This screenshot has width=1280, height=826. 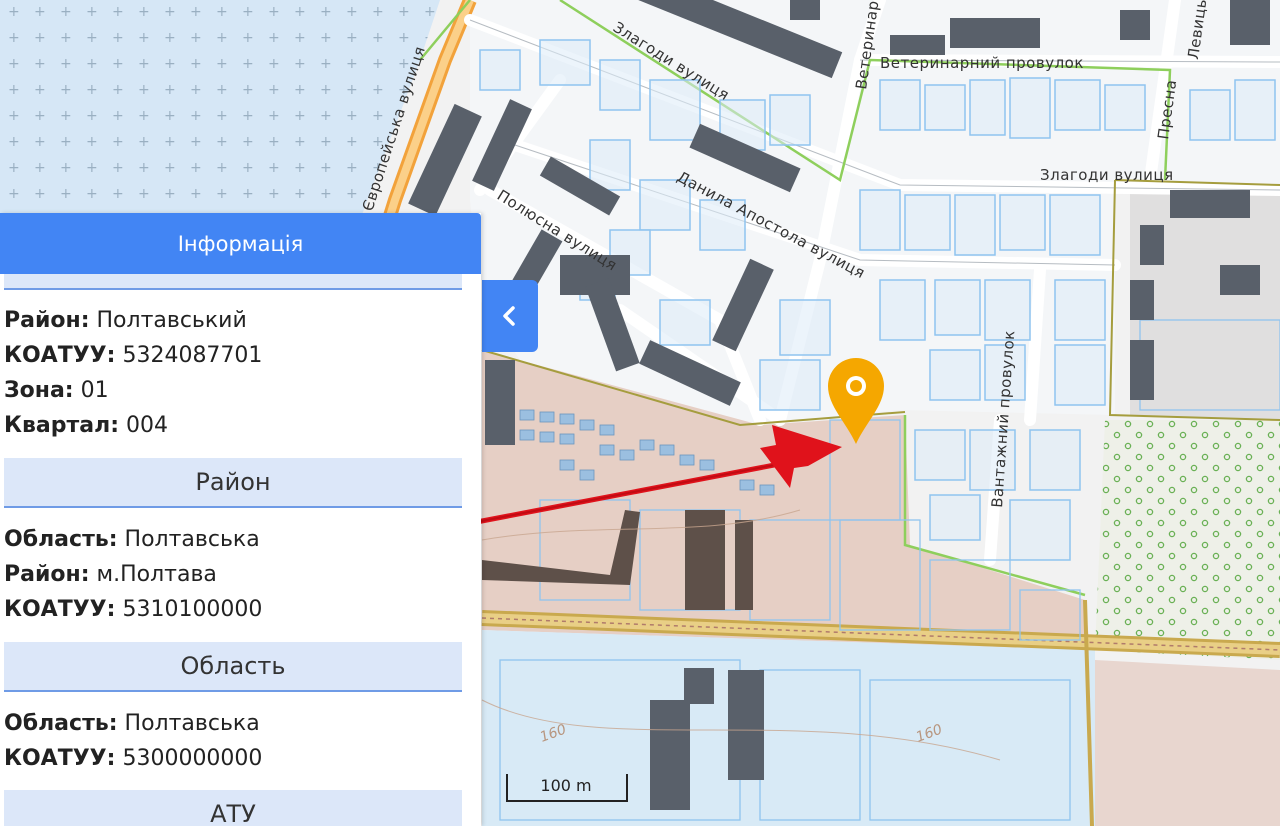 What do you see at coordinates (1107, 175) in the screenshot?
I see `street-label-zlahody-right: Злагоди вулиця` at bounding box center [1107, 175].